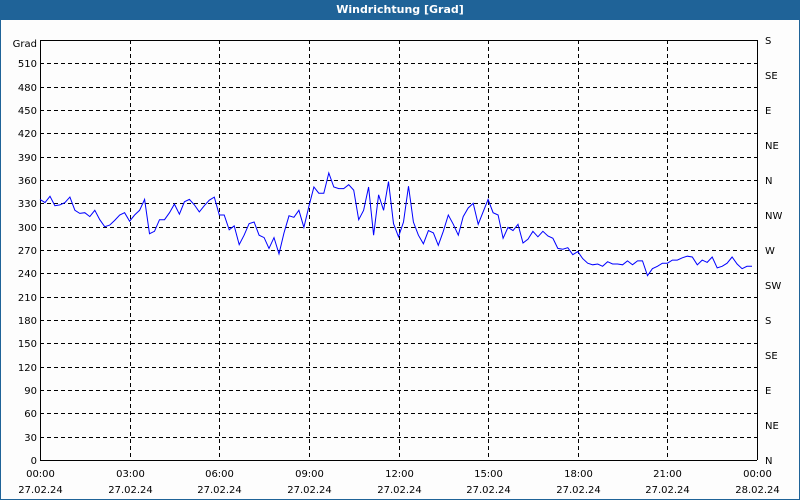  I want to click on y-tick-label: 90, so click(30, 391).